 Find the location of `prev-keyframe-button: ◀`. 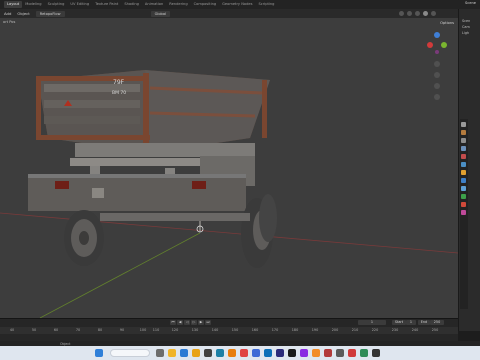

prev-keyframe-button: ◀ is located at coordinates (180, 322).